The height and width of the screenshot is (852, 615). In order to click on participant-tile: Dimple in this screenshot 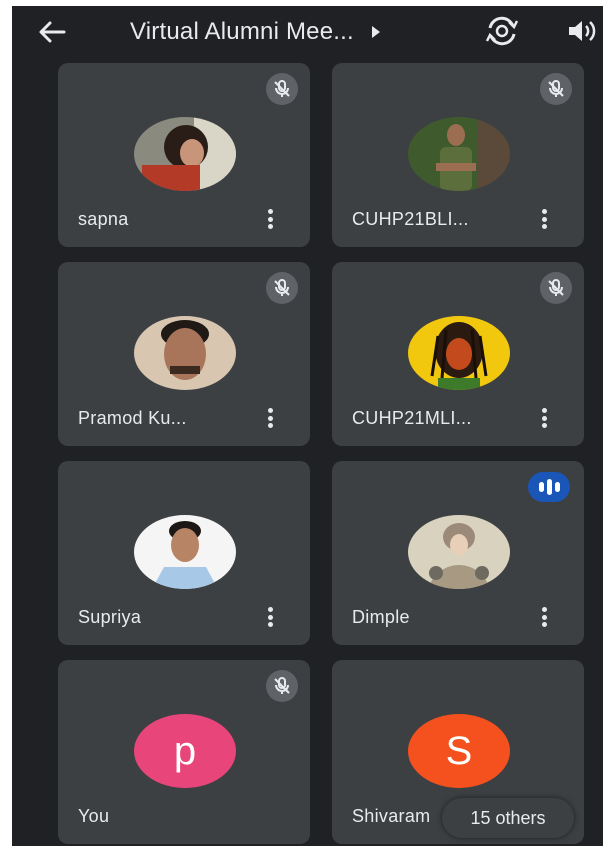, I will do `click(458, 553)`.